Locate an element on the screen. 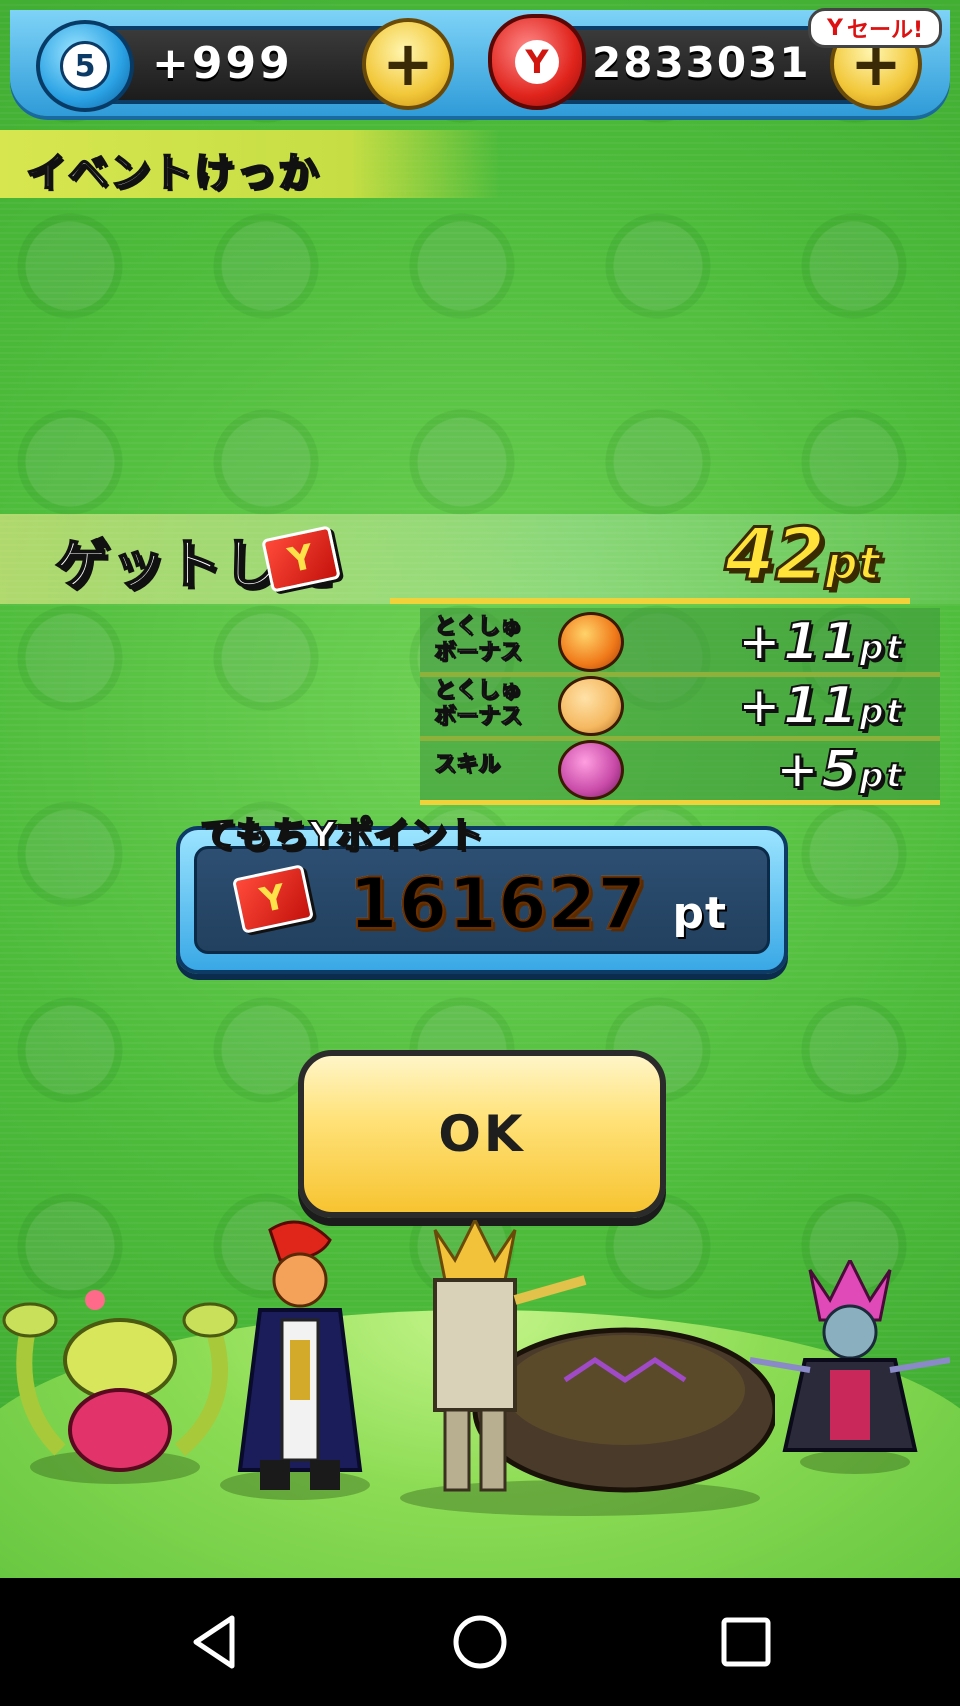 This screenshot has width=960, height=1706. points-value: 161627 pt is located at coordinates (537, 904).